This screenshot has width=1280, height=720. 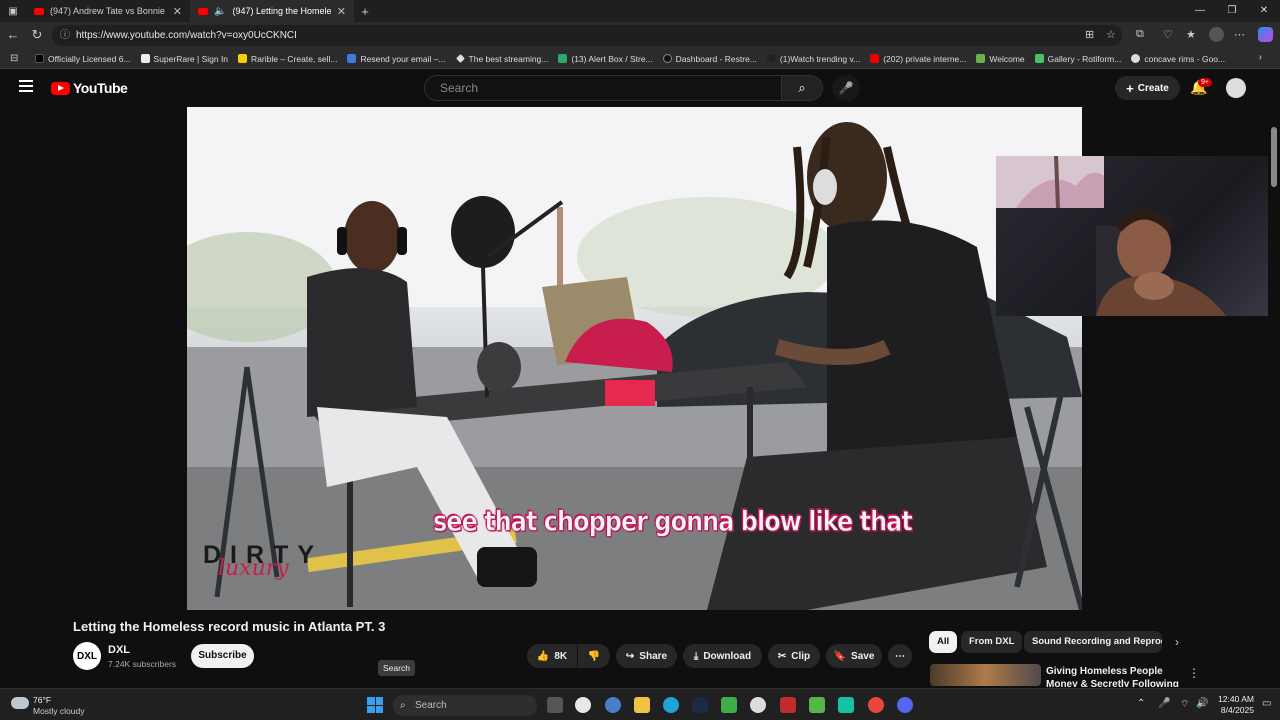 I want to click on browser-tab-2: 🔈 (947) Letting the Homeless re ✕, so click(x=272, y=11).